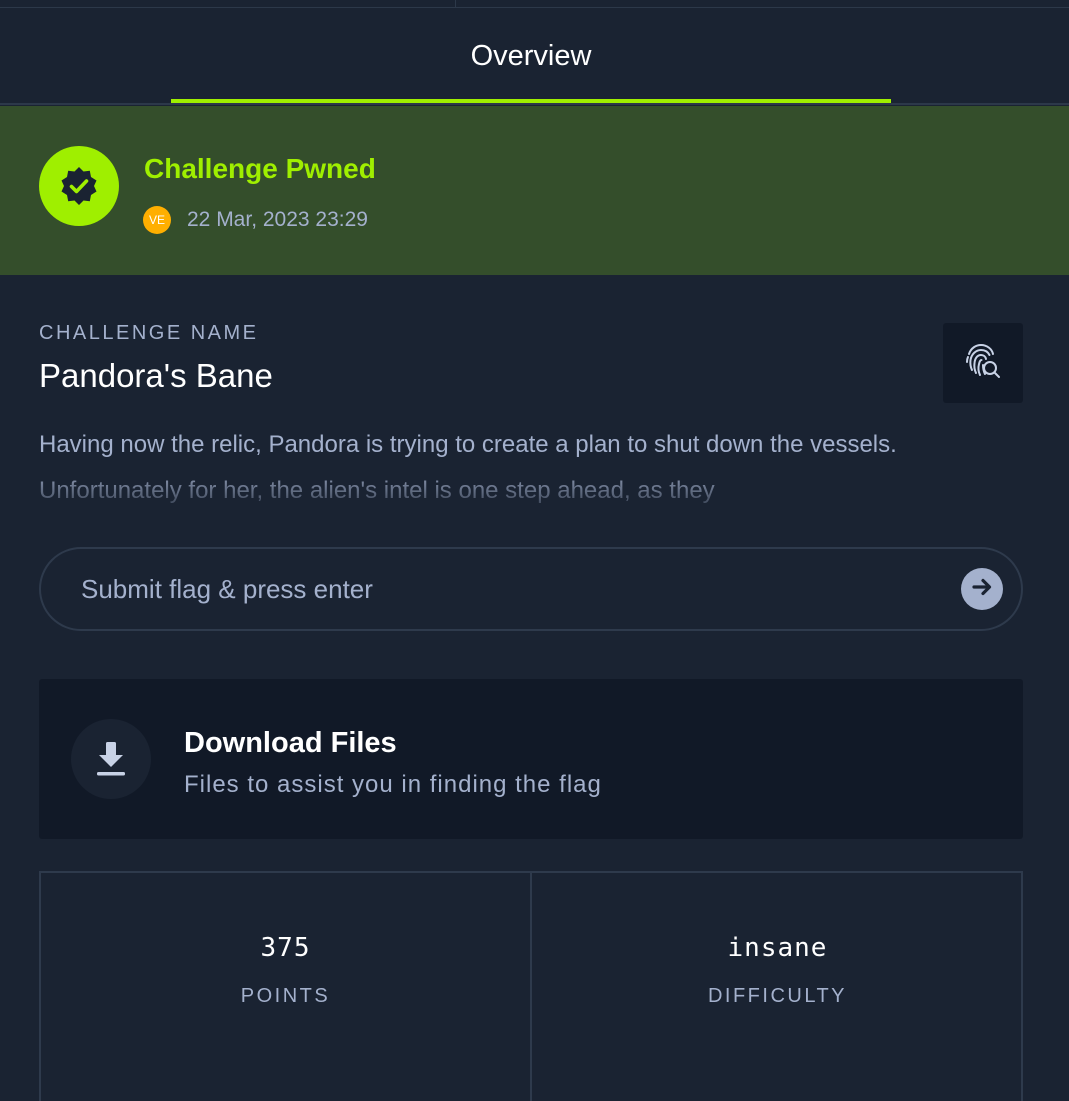 Image resolution: width=1069 pixels, height=1101 pixels. Describe the element at coordinates (79, 186) in the screenshot. I see `verified-badge-icon` at that location.